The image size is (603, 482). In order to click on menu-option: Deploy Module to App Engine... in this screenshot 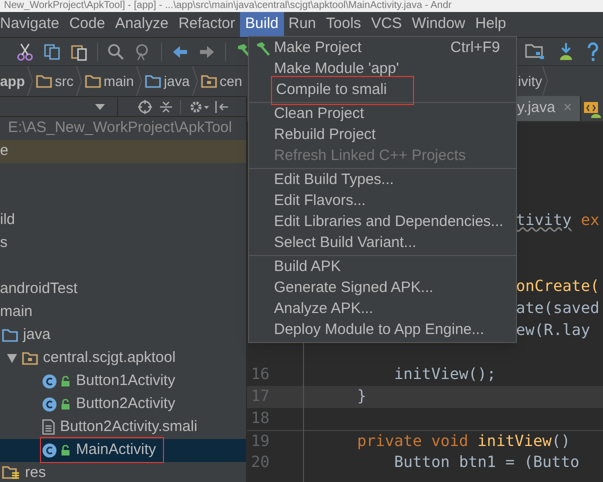, I will do `click(382, 330)`.